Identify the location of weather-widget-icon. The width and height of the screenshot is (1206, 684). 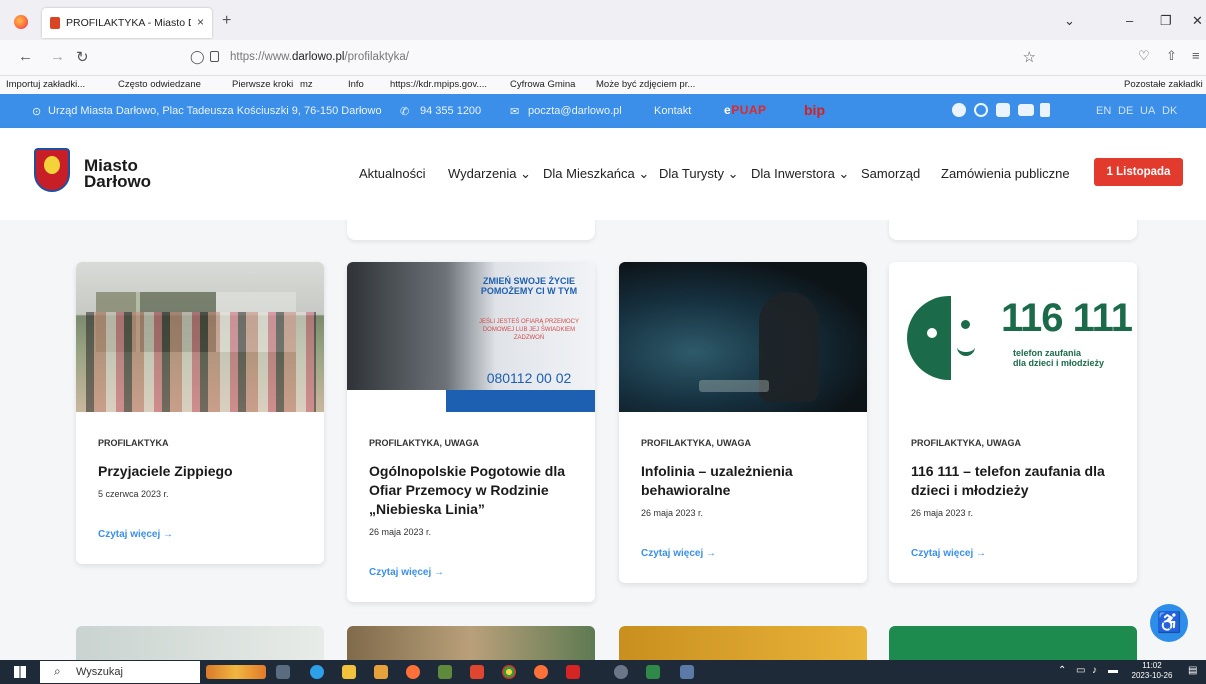
(236, 672).